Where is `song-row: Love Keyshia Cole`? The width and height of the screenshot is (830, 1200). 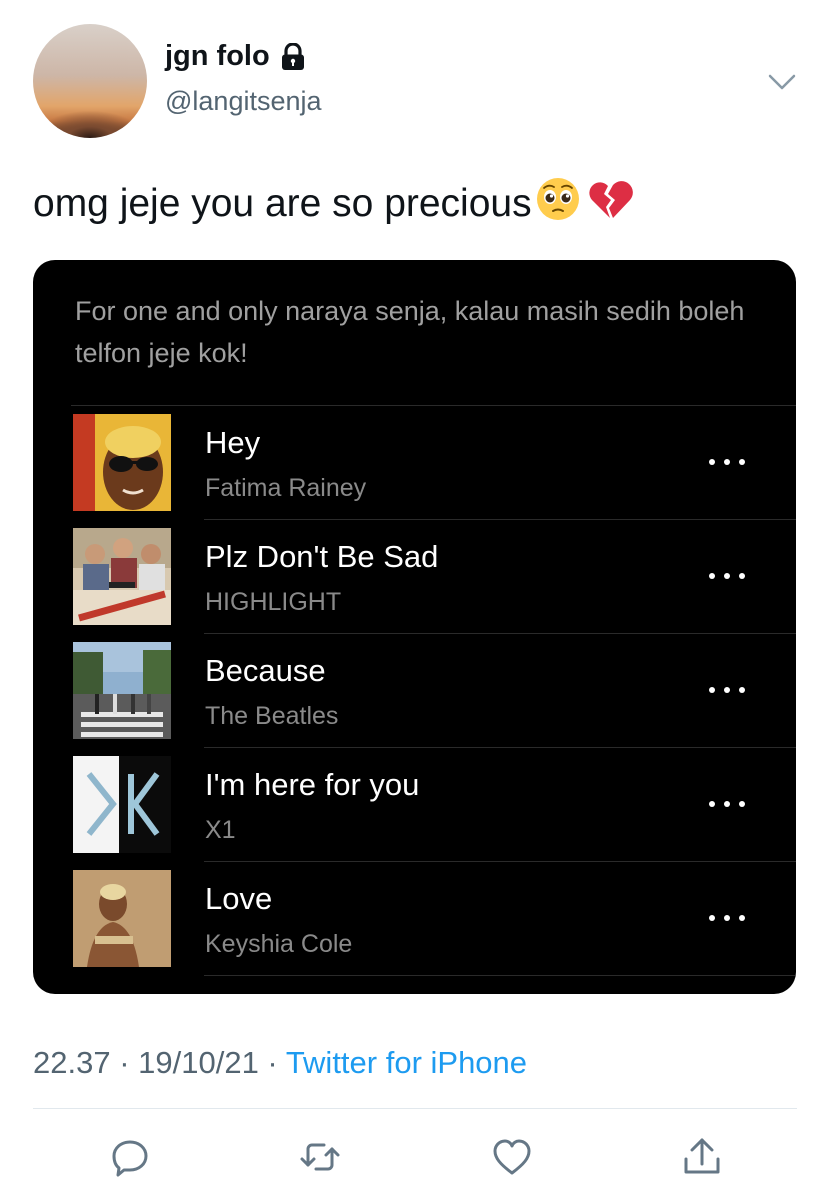 song-row: Love Keyshia Cole is located at coordinates (414, 918).